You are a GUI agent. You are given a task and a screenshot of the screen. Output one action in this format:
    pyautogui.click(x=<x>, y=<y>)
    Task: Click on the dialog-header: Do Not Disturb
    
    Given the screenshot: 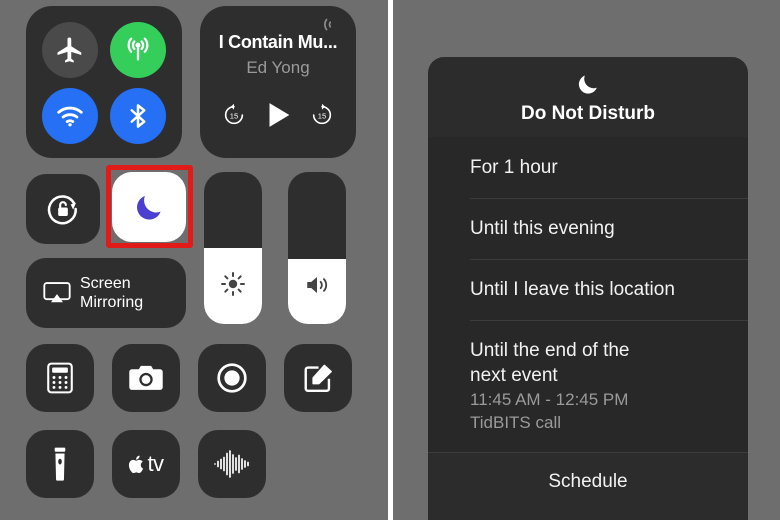 What is the action you would take?
    pyautogui.click(x=588, y=97)
    